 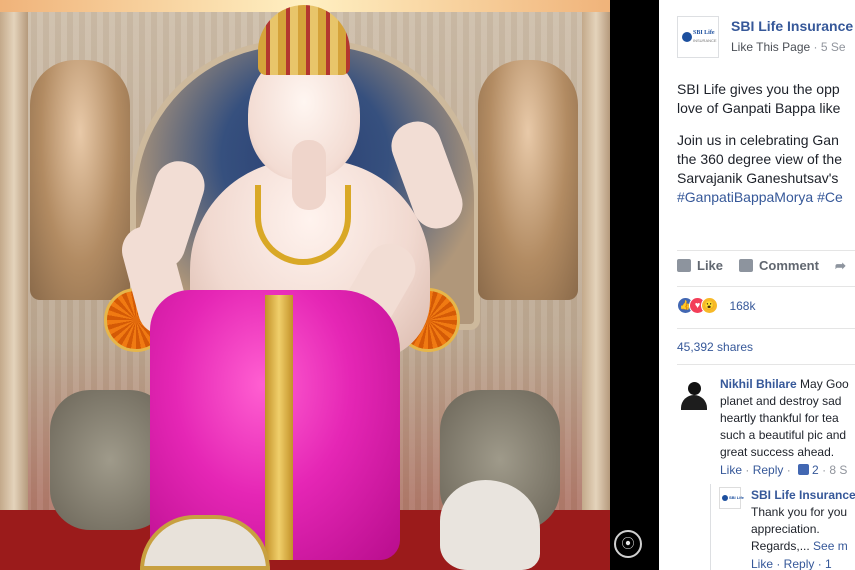 I want to click on guardian-statue-left, so click(x=80, y=180).